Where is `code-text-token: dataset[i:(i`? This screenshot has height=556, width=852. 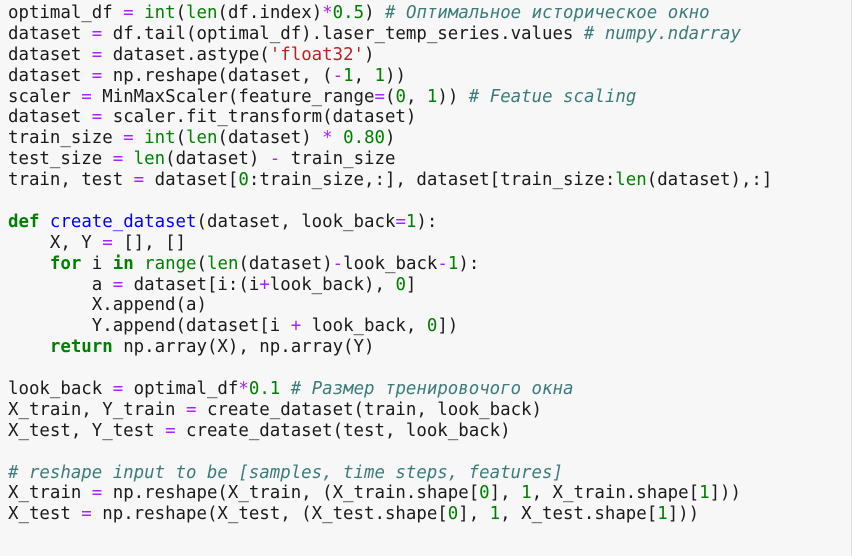
code-text-token: dataset[i:(i is located at coordinates (191, 284).